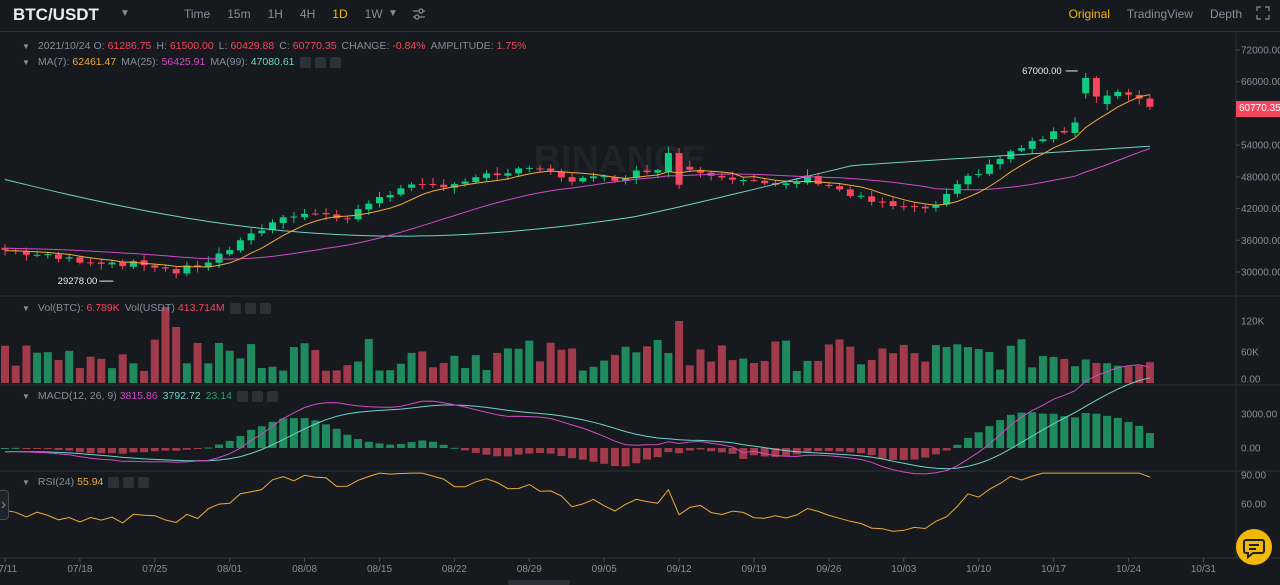 The image size is (1280, 585). I want to click on interval-tab-1w: 1W, so click(374, 14).